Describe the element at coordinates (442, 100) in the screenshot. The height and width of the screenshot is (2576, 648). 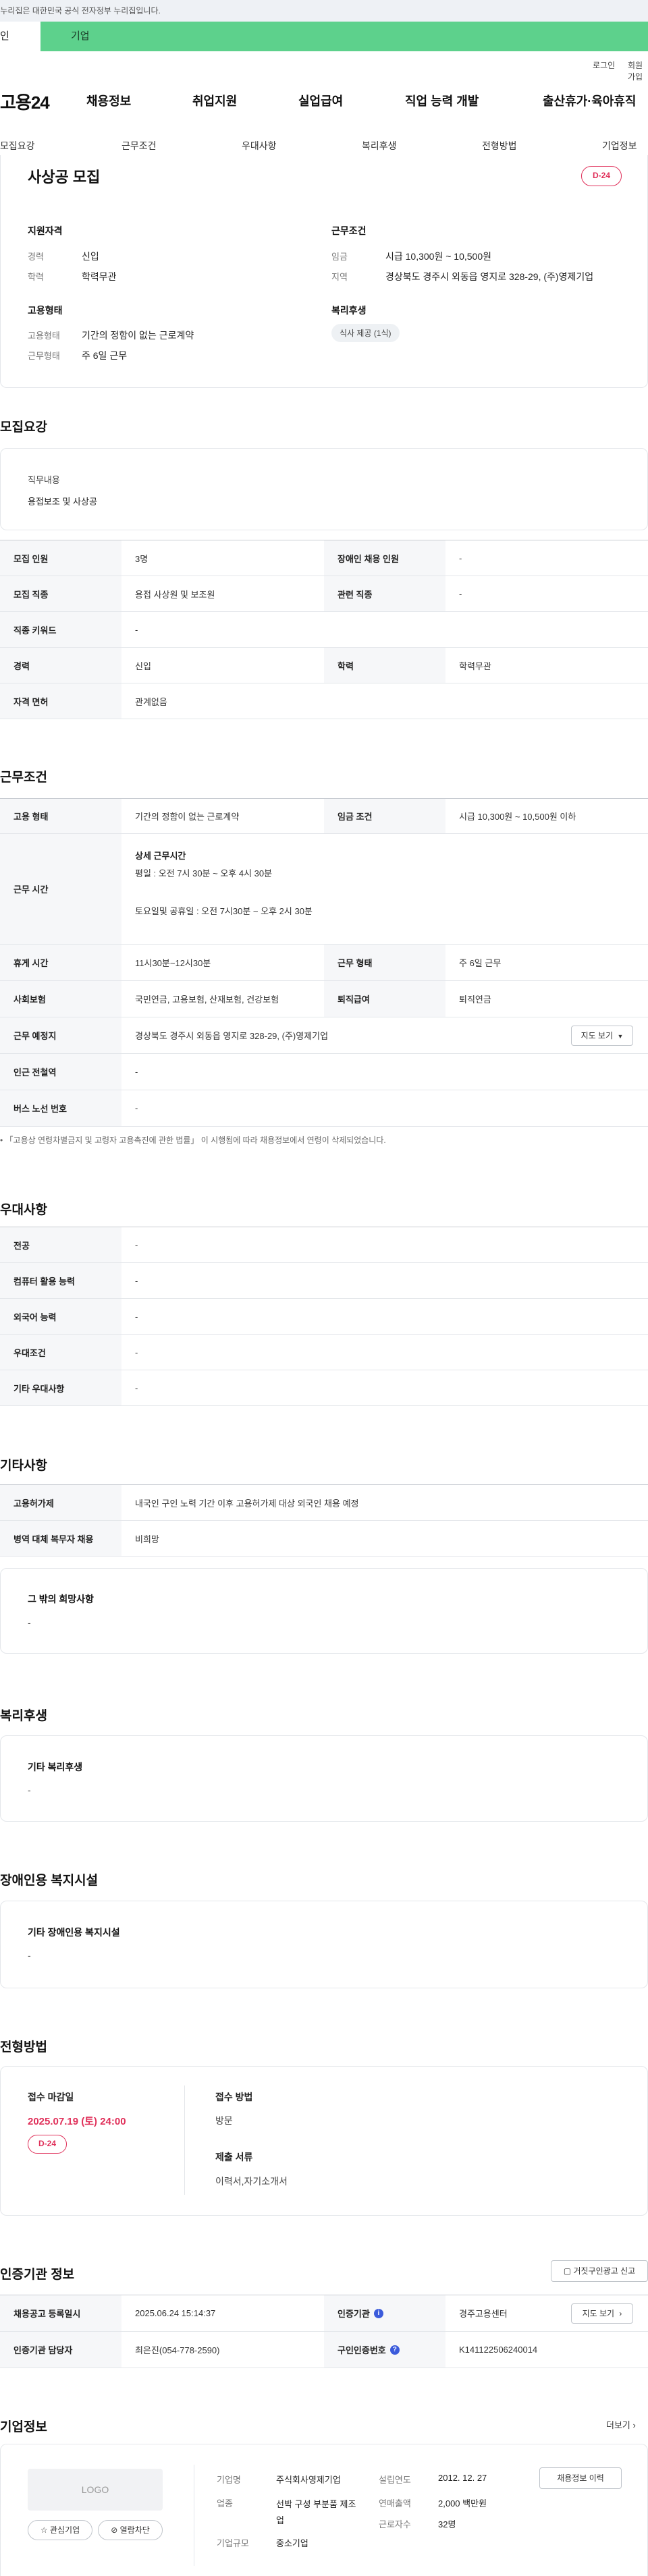
I see `gnb-item-training: 직업 능력 개발` at that location.